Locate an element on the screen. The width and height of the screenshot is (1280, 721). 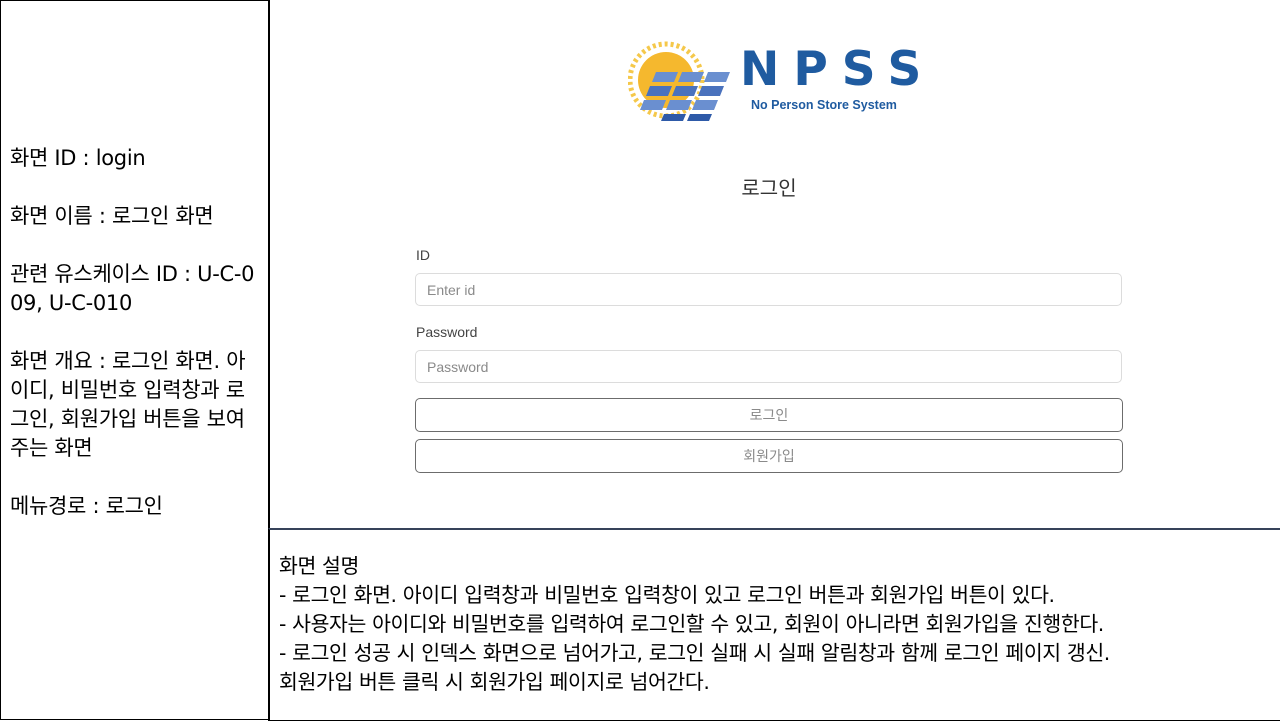
spec-menu-path: 메뉴경로 : 로그인 is located at coordinates (86, 506).